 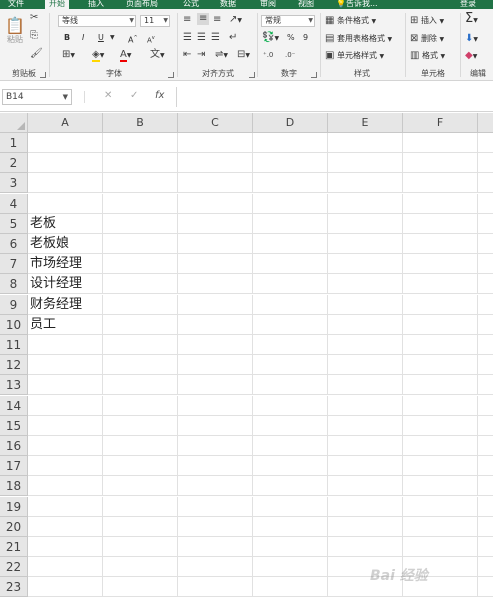 I want to click on cell-f8, so click(x=440, y=284).